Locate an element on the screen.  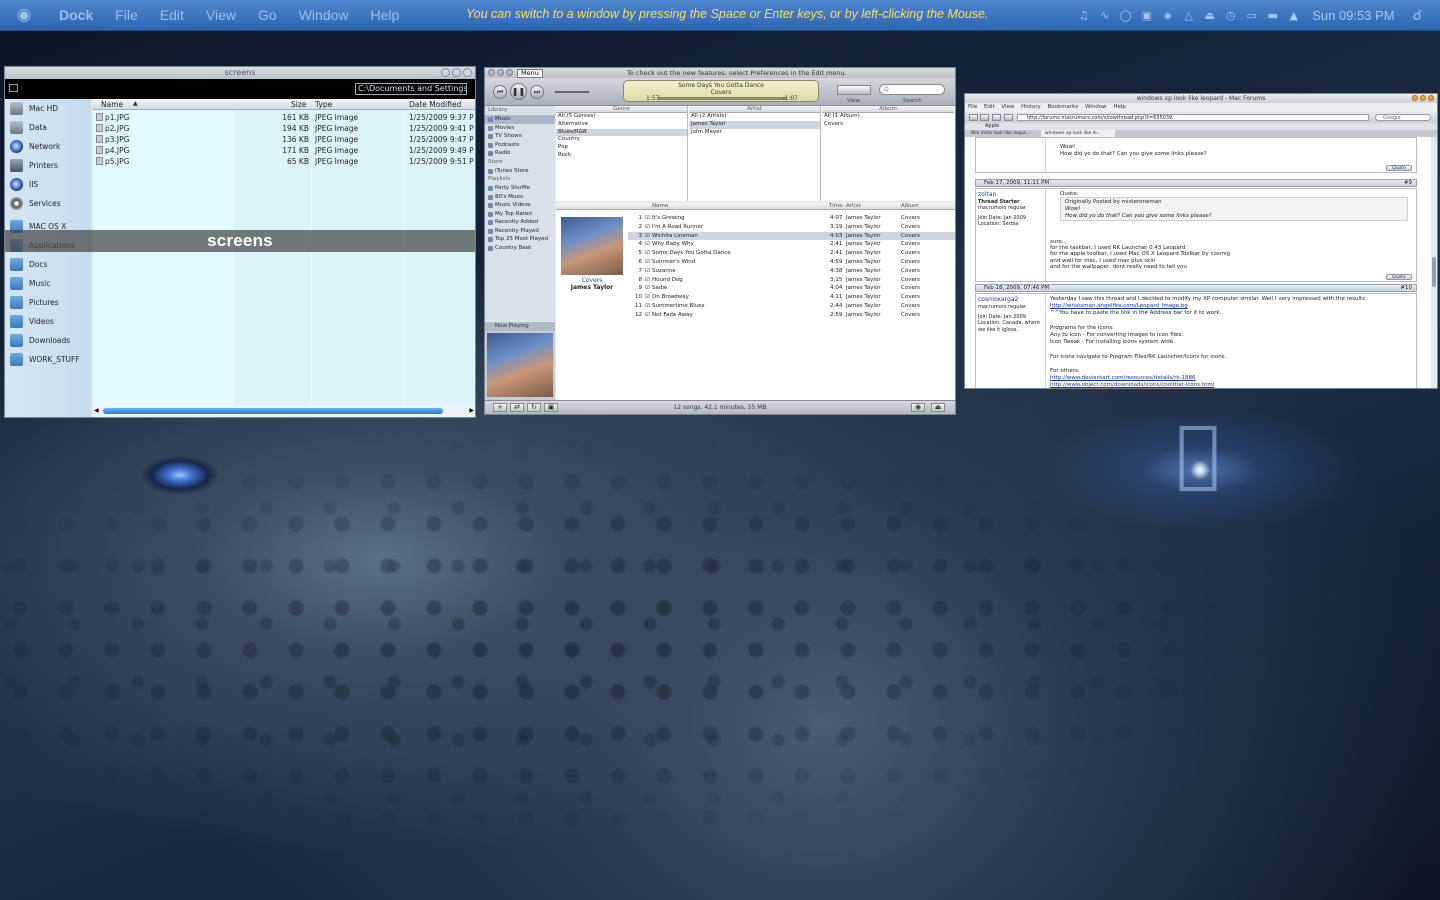
eject-icon: ⏏ is located at coordinates (1209, 16).